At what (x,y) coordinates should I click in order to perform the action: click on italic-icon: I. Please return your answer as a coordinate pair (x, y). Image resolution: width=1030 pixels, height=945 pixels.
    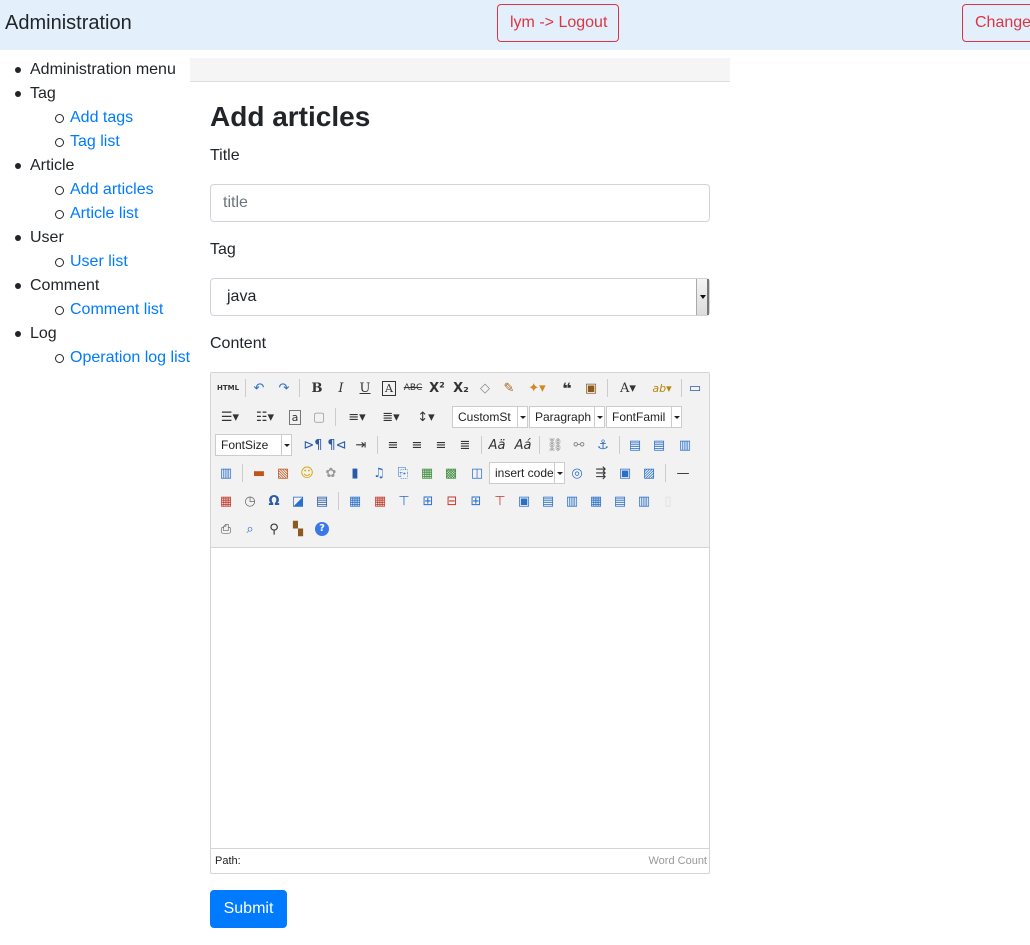
    Looking at the image, I should click on (341, 388).